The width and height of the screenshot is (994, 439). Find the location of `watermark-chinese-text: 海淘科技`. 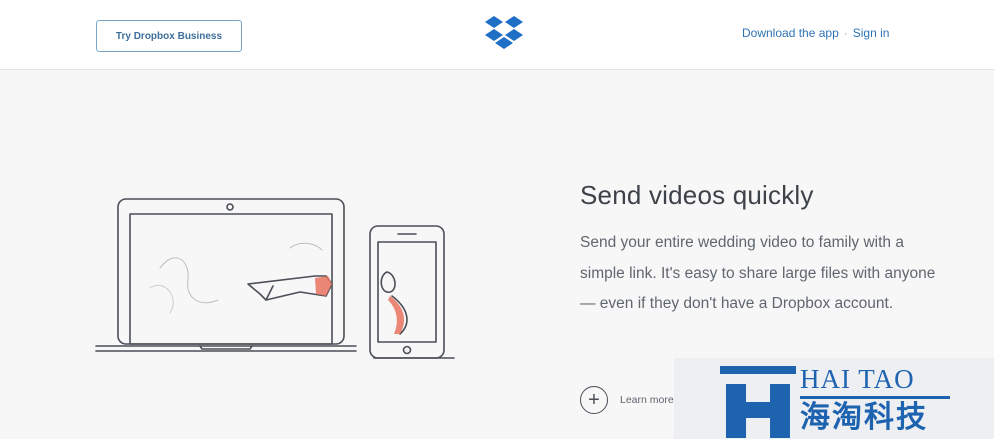

watermark-chinese-text: 海淘科技 is located at coordinates (864, 417).